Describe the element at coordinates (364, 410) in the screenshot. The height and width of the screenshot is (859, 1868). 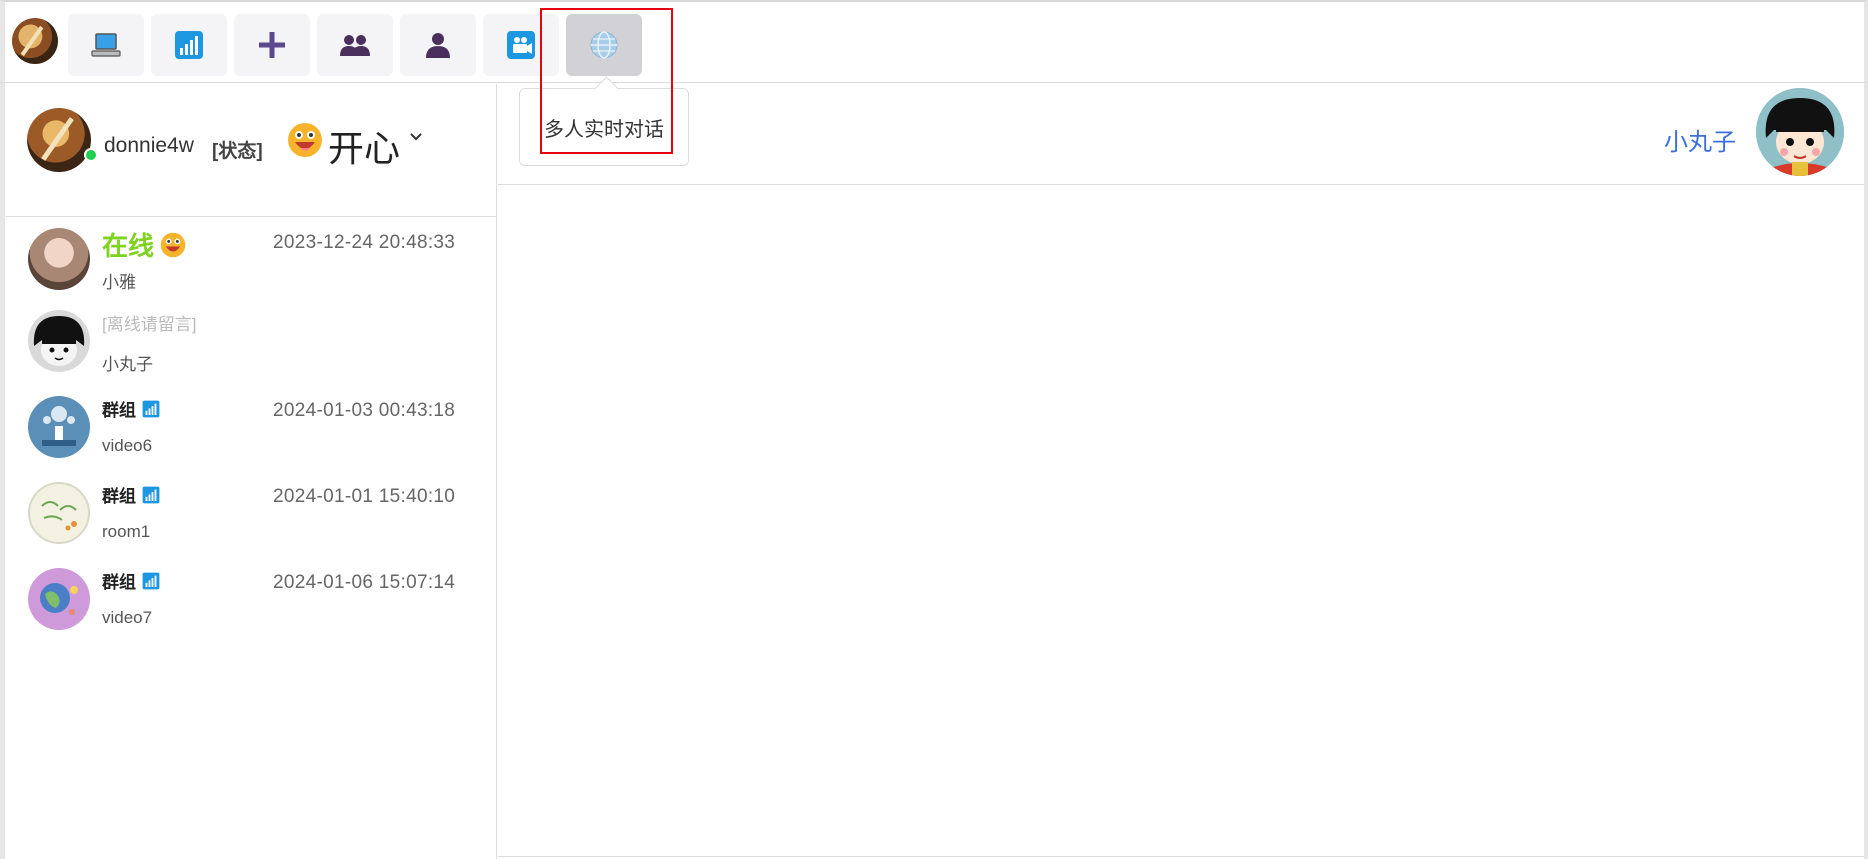
I see `conversation-time: 2024-01-03 00:43:18` at that location.